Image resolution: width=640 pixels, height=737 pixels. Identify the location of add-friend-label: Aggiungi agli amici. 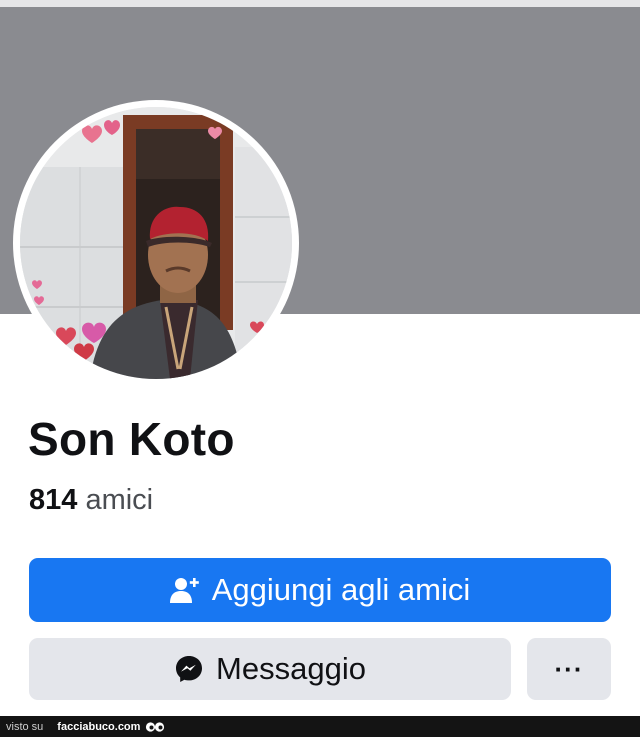
(341, 589).